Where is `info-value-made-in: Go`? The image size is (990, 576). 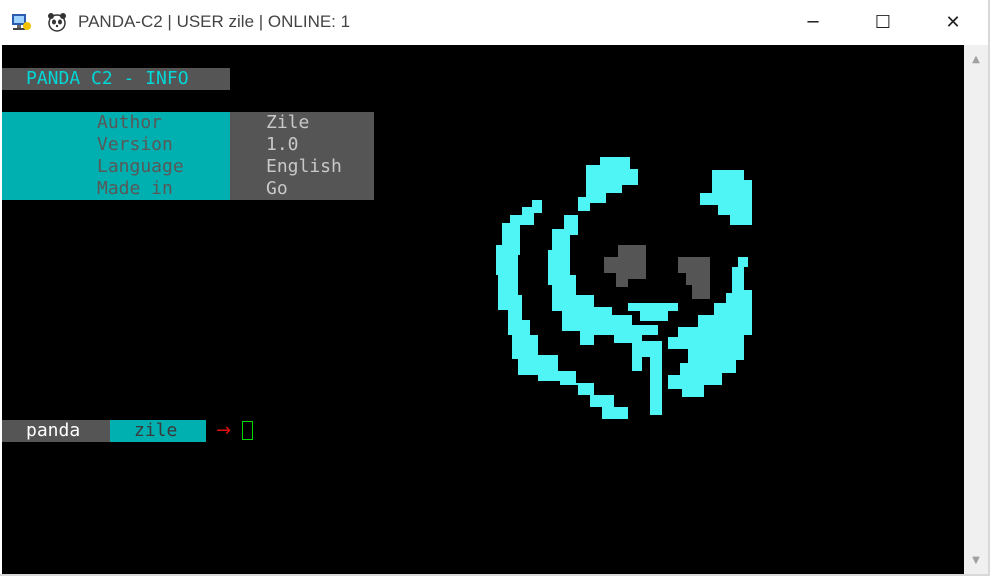 info-value-made-in: Go is located at coordinates (277, 188).